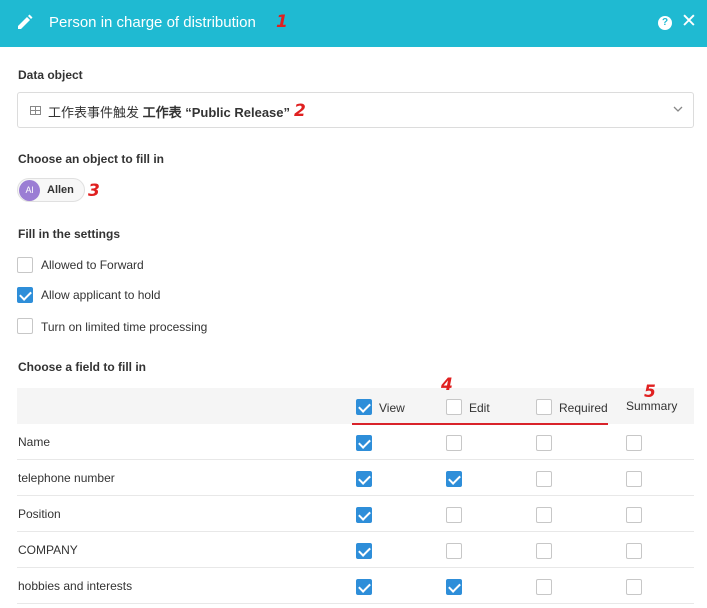 The image size is (707, 608). I want to click on allowed-to-forward-checkbox, so click(25, 265).